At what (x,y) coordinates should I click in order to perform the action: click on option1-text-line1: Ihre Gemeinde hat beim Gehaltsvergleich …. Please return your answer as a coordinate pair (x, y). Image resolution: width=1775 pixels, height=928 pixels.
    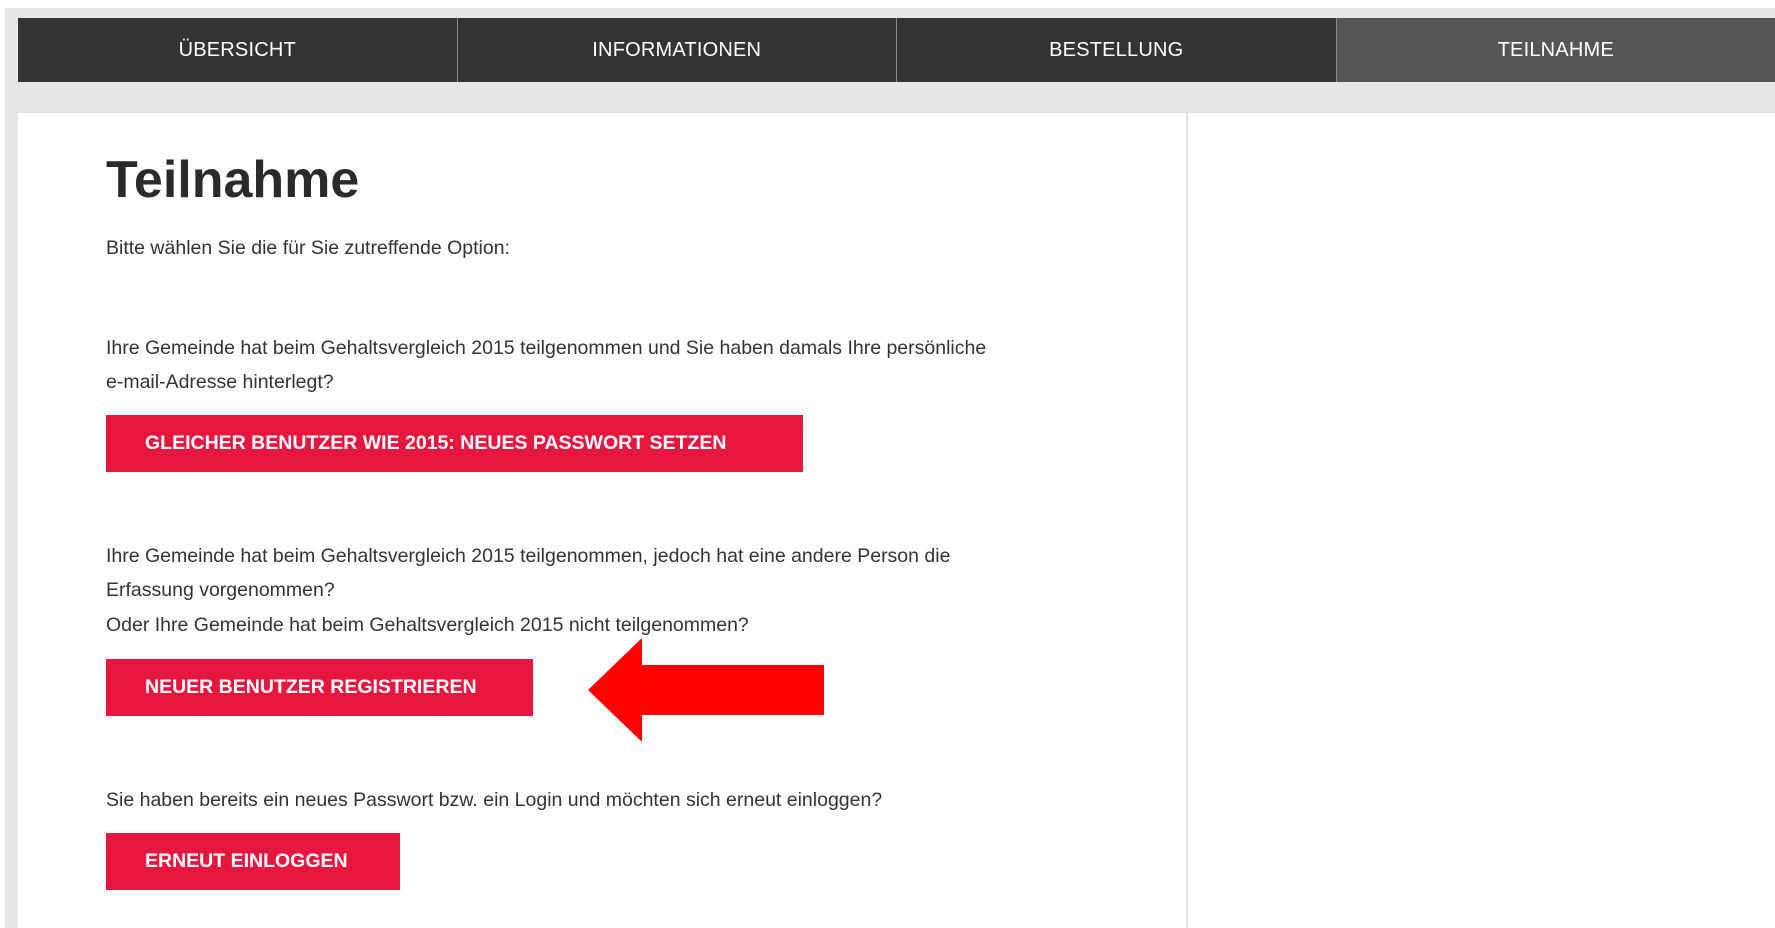
    Looking at the image, I should click on (546, 348).